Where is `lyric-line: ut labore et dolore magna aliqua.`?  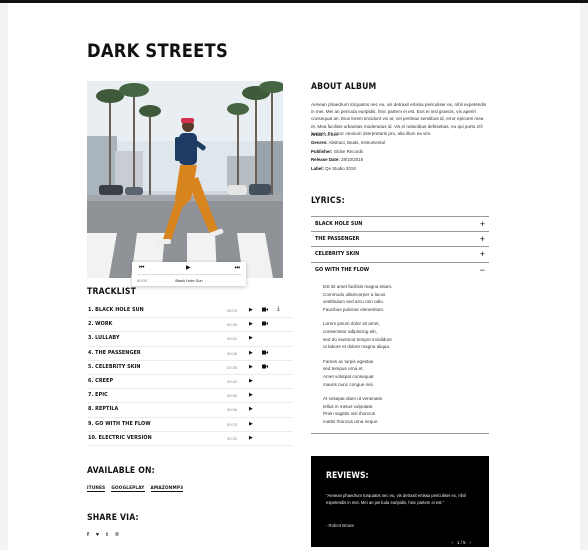 lyric-line: ut labore et dolore magna aliqua. is located at coordinates (357, 347).